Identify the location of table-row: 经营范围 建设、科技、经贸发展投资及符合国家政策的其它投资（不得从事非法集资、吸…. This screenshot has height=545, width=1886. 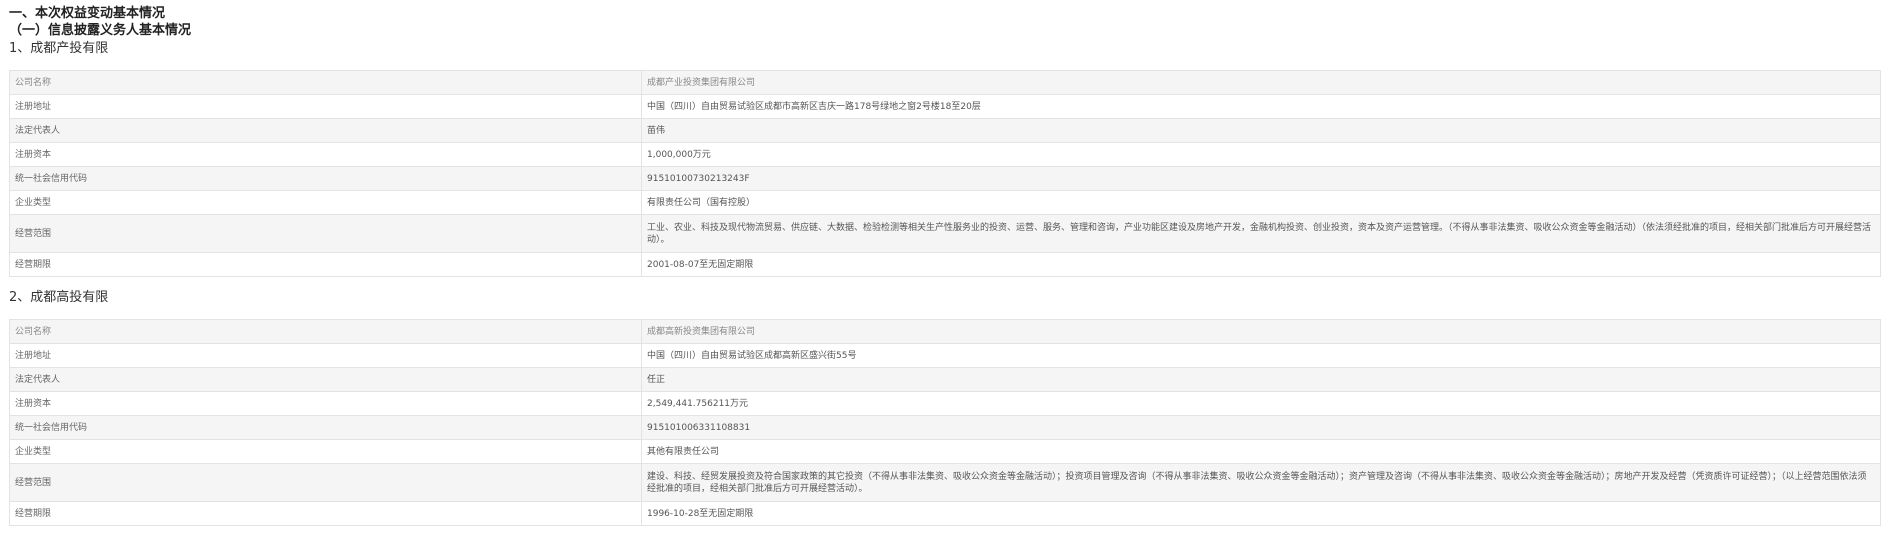
(945, 482).